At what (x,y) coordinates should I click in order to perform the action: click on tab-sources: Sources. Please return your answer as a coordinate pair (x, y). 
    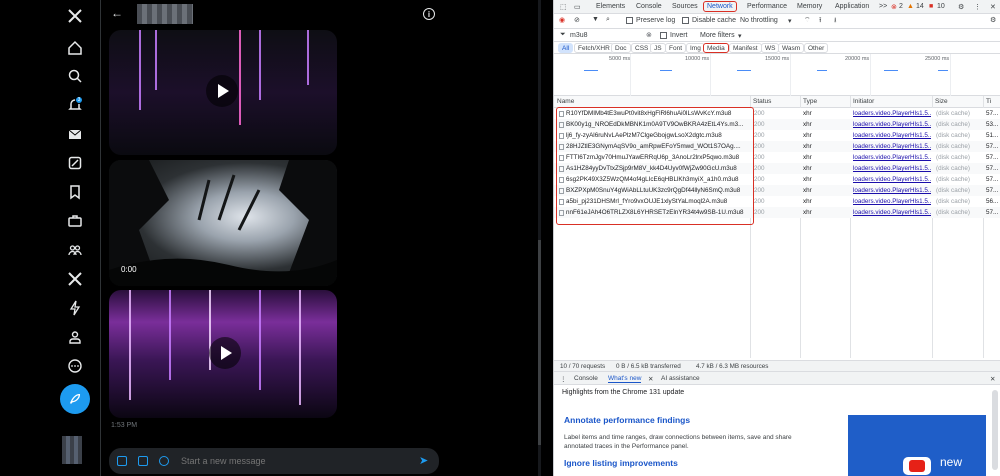
    Looking at the image, I should click on (685, 6).